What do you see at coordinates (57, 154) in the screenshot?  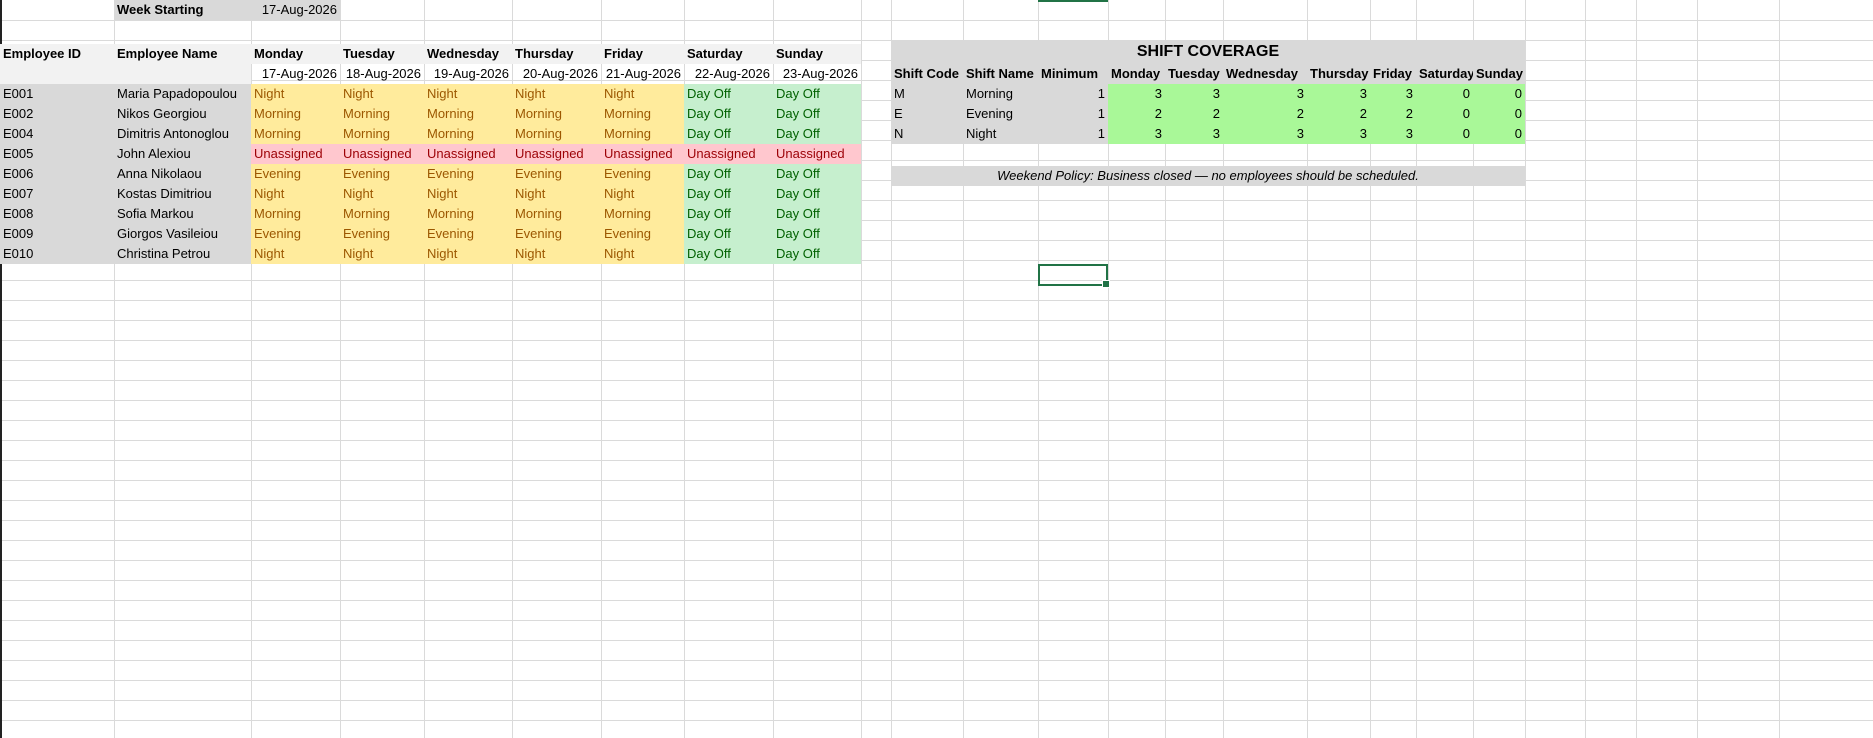 I see `employee-id-cell: E005` at bounding box center [57, 154].